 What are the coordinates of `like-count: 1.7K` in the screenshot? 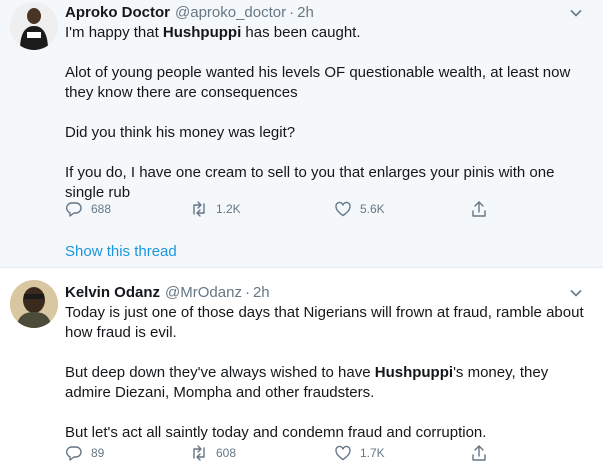 It's located at (372, 453).